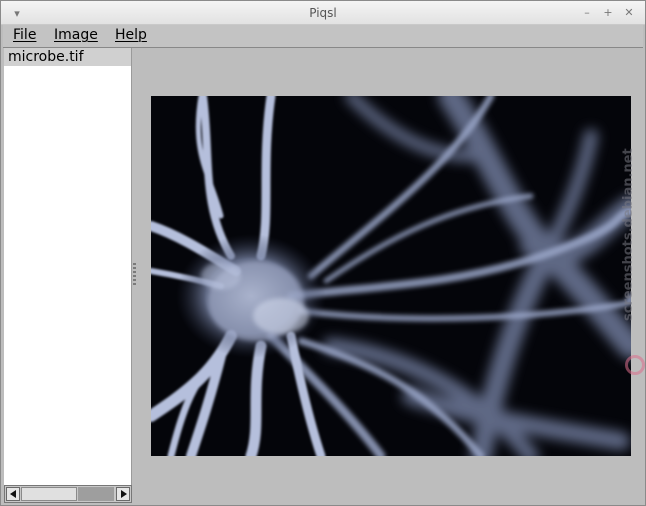 The width and height of the screenshot is (646, 506). Describe the element at coordinates (635, 365) in the screenshot. I see `watermark-logo-icon` at that location.